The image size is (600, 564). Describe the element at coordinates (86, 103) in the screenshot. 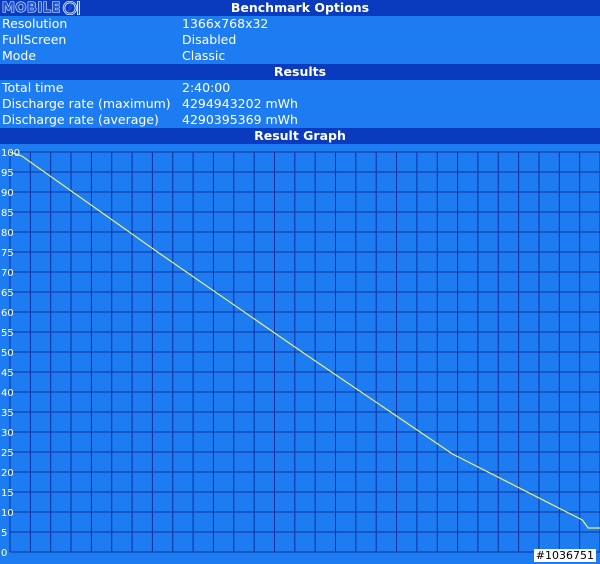

I see `result-label: Discharge rate (maximum)` at that location.